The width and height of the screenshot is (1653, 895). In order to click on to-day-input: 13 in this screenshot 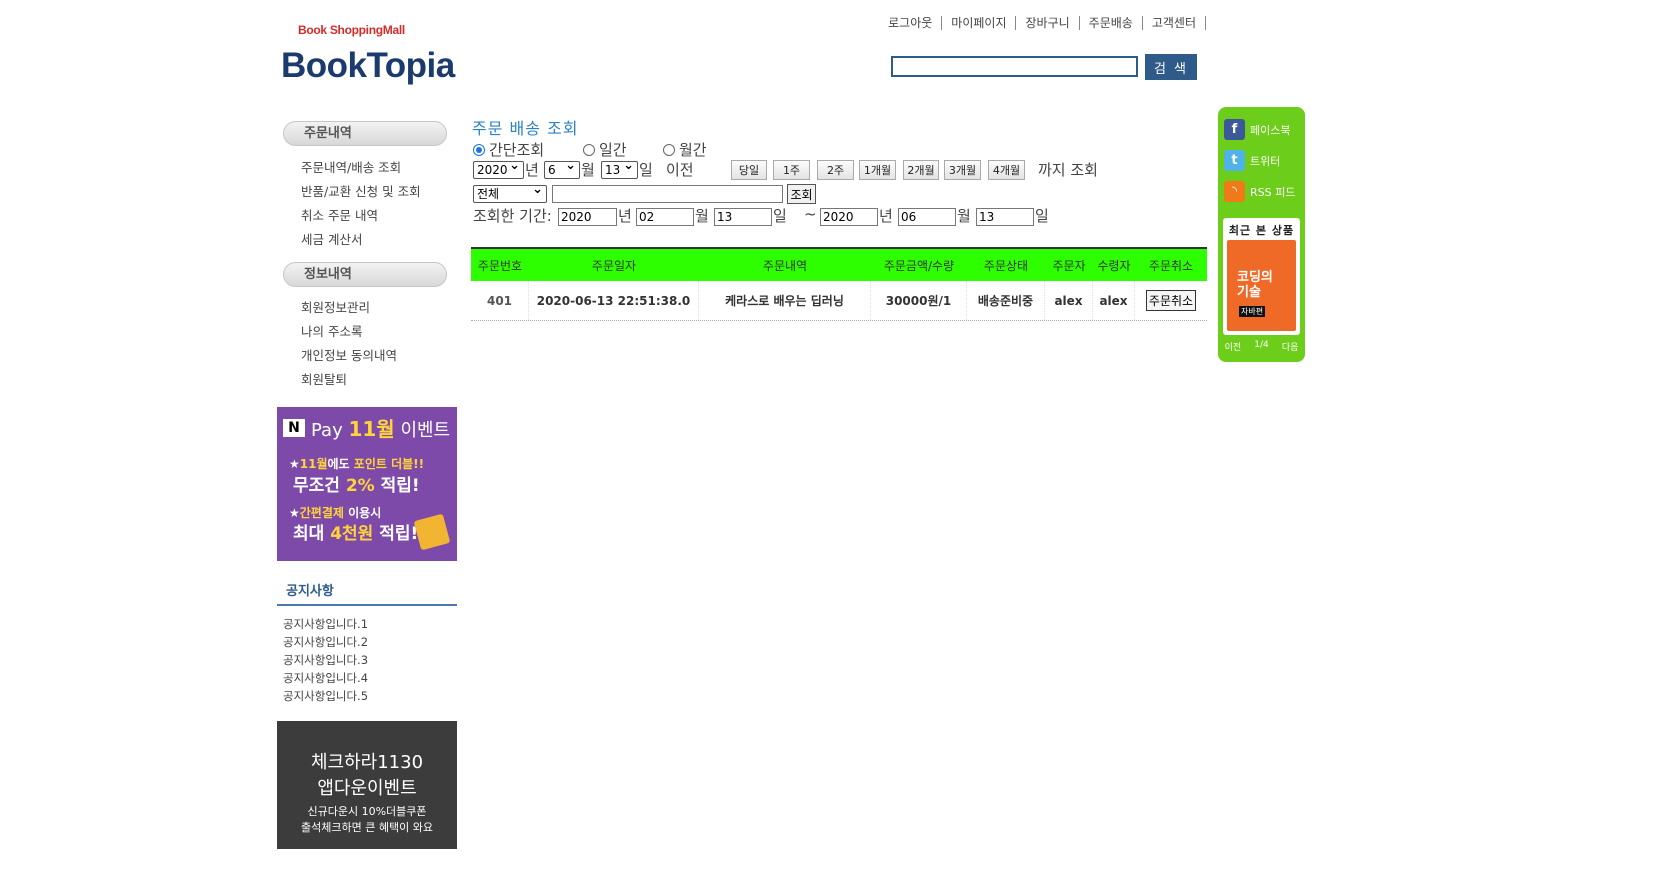, I will do `click(1005, 217)`.